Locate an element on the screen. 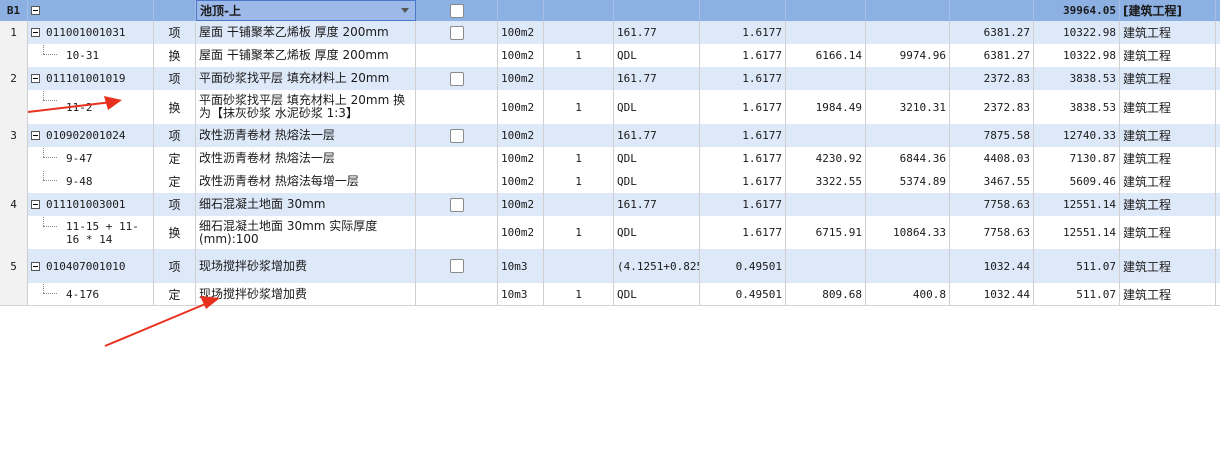 The height and width of the screenshot is (450, 1220). cell-unitprice: 6381.27 is located at coordinates (992, 55).